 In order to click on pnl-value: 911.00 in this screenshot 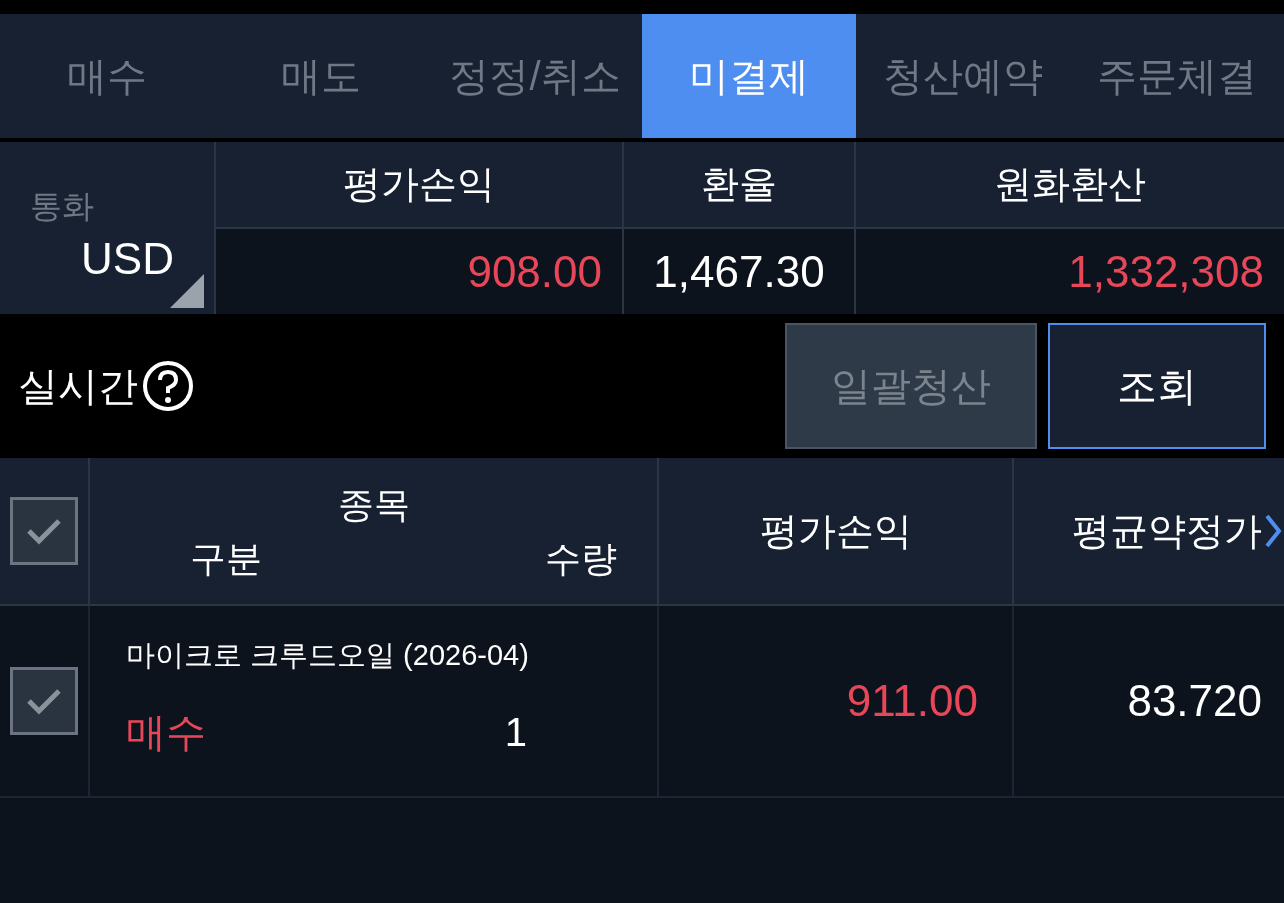, I will do `click(912, 701)`.